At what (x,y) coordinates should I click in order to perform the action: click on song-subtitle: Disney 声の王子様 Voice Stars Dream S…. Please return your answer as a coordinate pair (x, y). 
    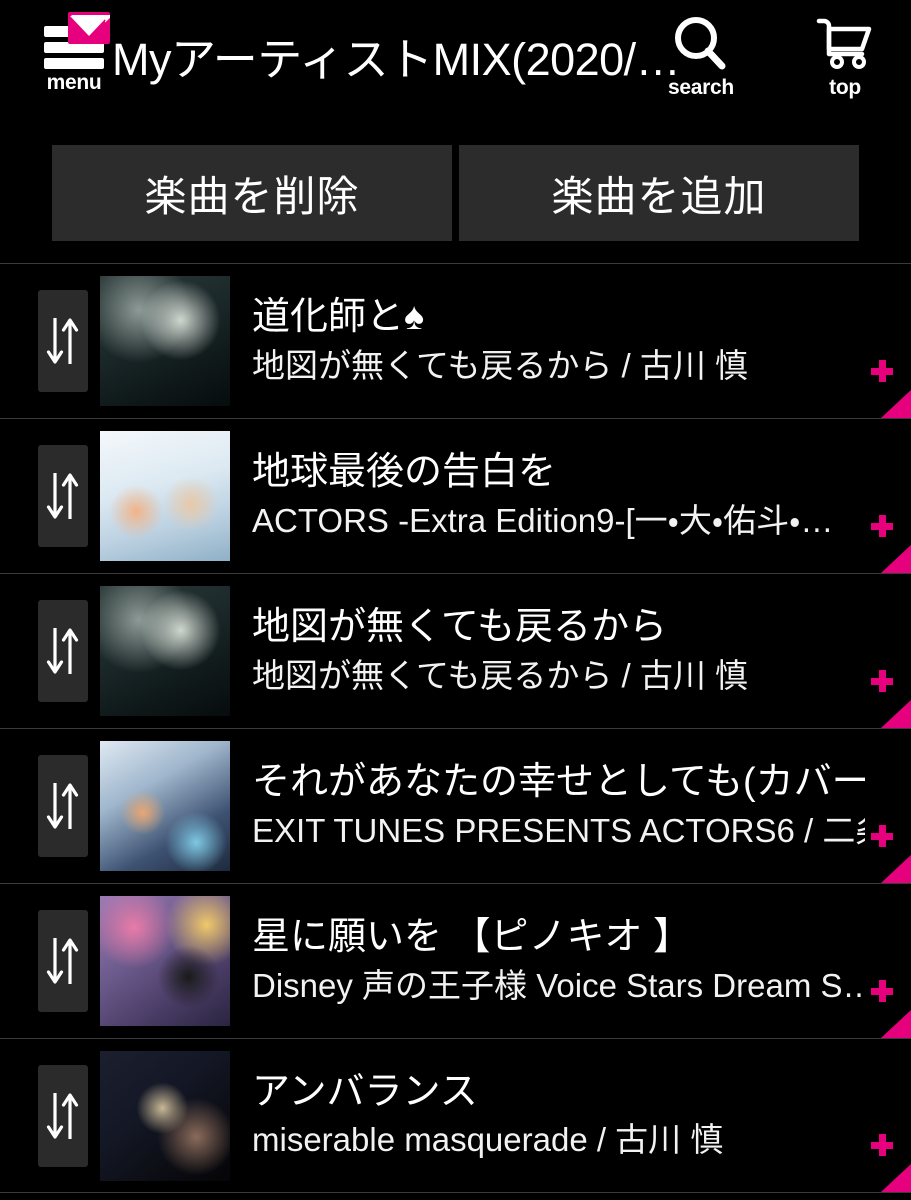
    Looking at the image, I should click on (558, 985).